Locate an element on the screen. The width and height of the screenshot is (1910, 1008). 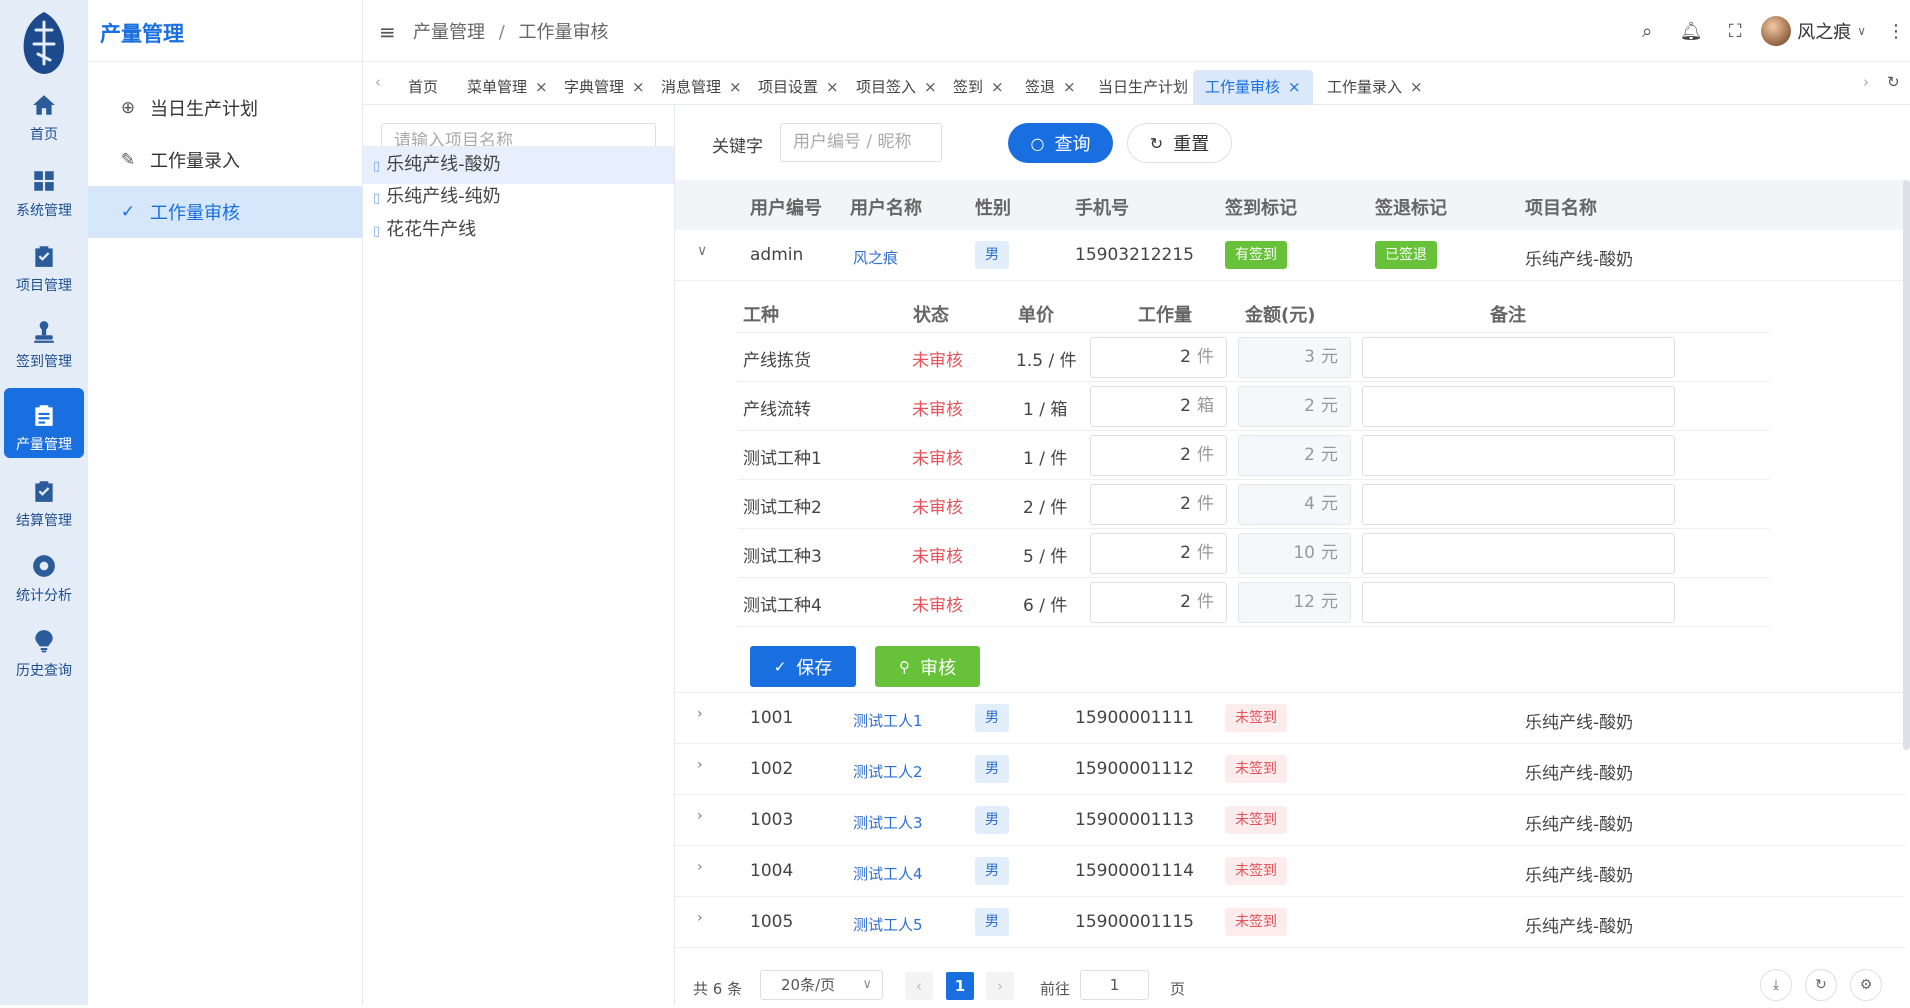
rail-item-output: 产量管理 is located at coordinates (44, 423).